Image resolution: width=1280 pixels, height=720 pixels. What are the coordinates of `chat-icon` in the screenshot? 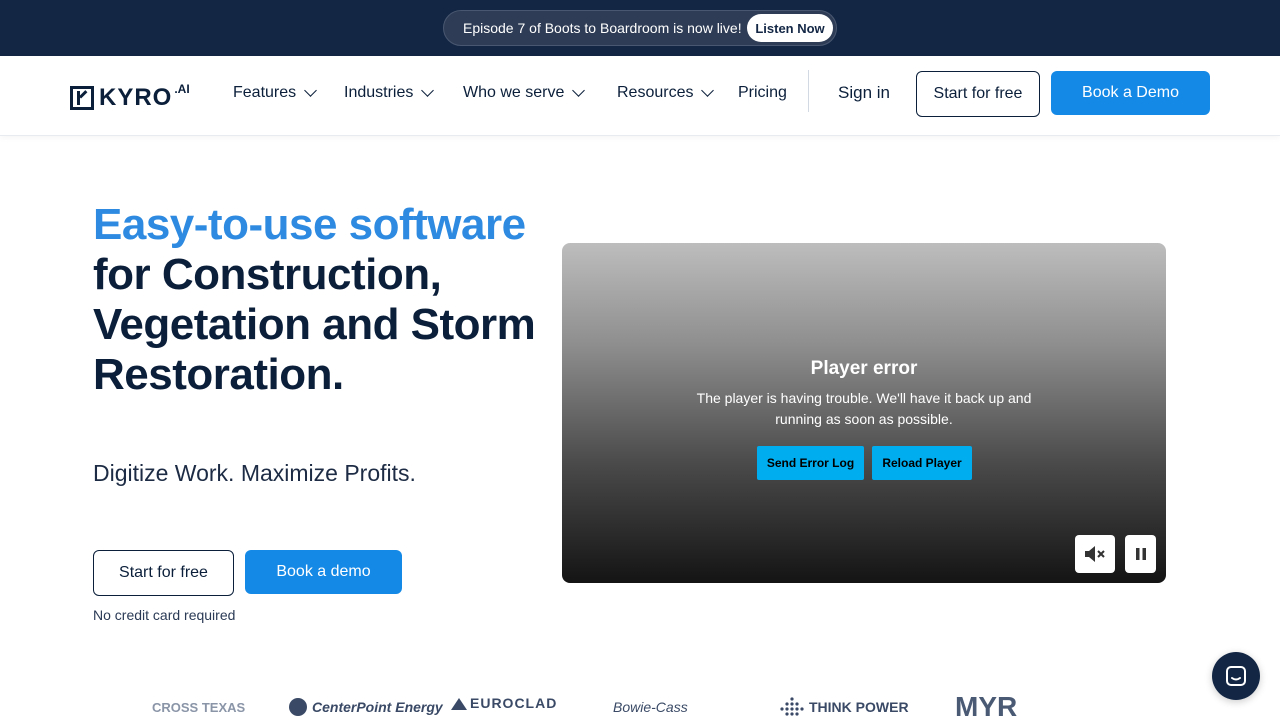 It's located at (1236, 676).